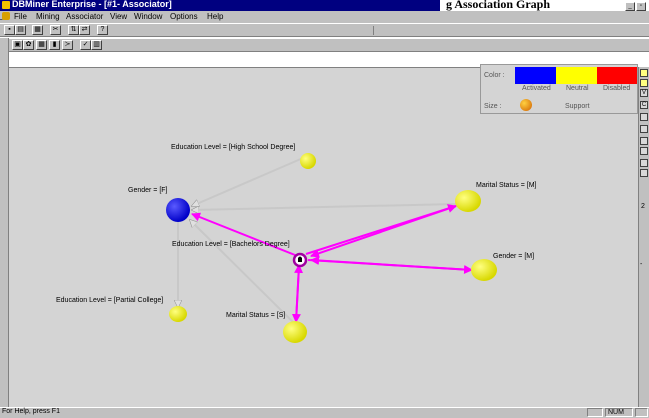 The height and width of the screenshot is (418, 649). I want to click on num-lock-indicator: NUM, so click(619, 412).